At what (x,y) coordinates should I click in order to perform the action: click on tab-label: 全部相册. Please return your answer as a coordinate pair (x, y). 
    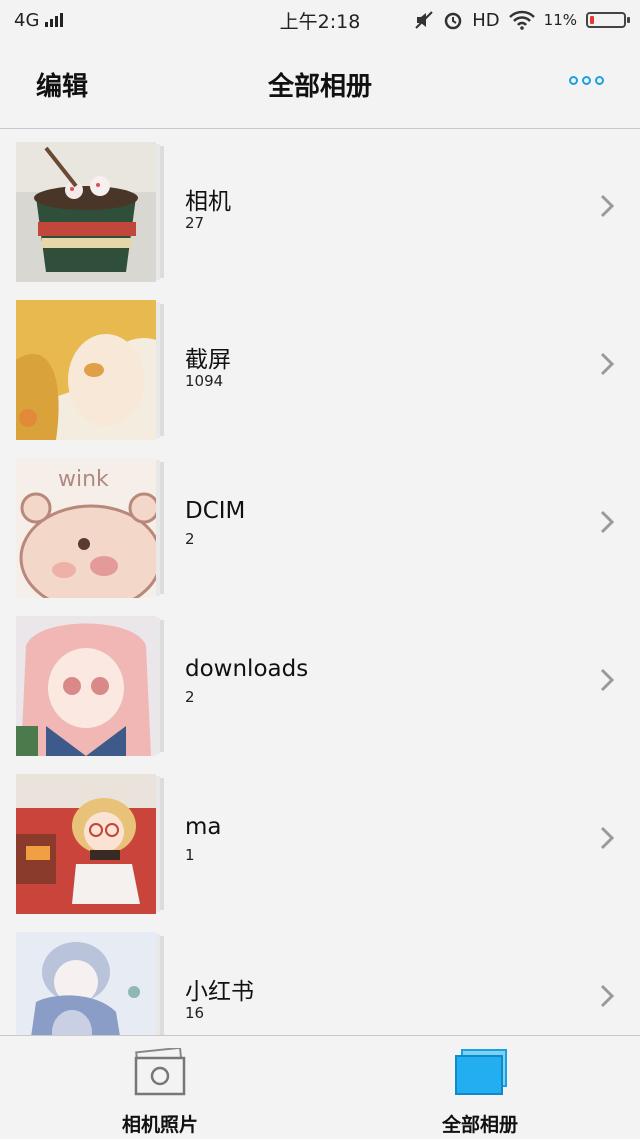
    Looking at the image, I should click on (479, 1125).